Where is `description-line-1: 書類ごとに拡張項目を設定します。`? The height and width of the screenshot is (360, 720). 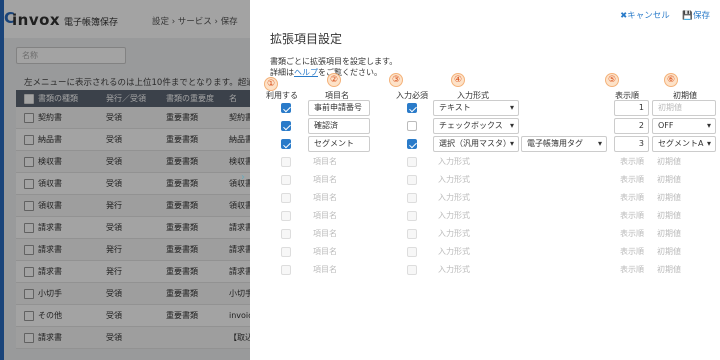 description-line-1: 書類ごとに拡張項目を設定します。 is located at coordinates (334, 61).